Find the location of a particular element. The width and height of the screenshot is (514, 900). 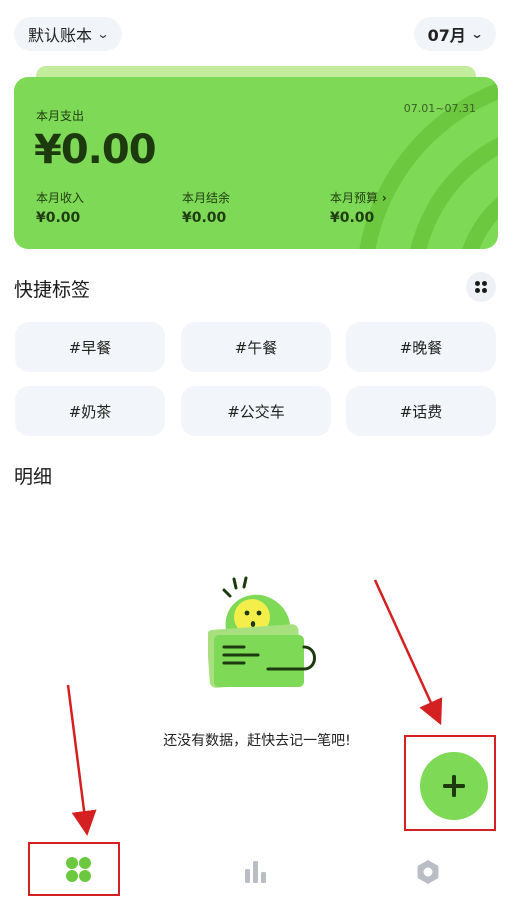

date-range: 07.01~07.31 is located at coordinates (439, 108).